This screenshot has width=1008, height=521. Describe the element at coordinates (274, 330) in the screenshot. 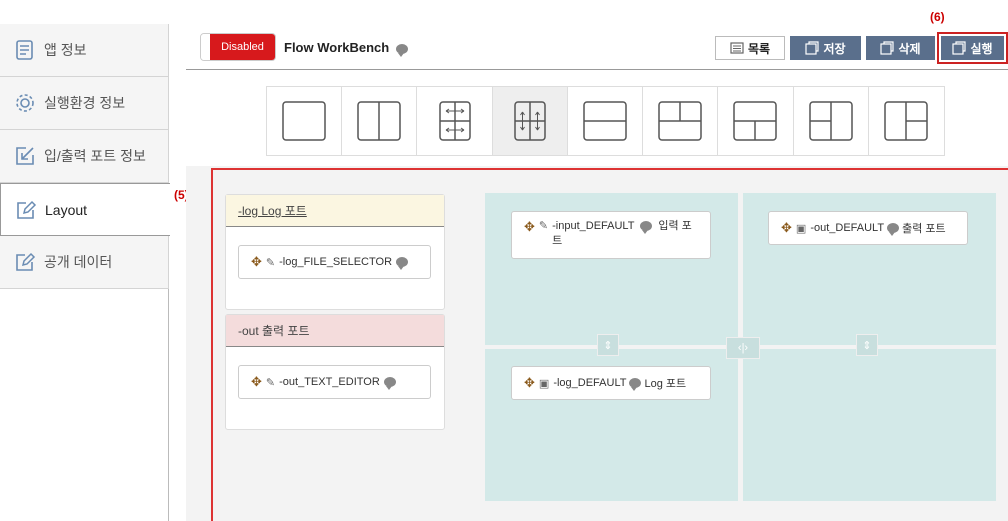

I see `out-port-title: -out 출력 포트` at that location.